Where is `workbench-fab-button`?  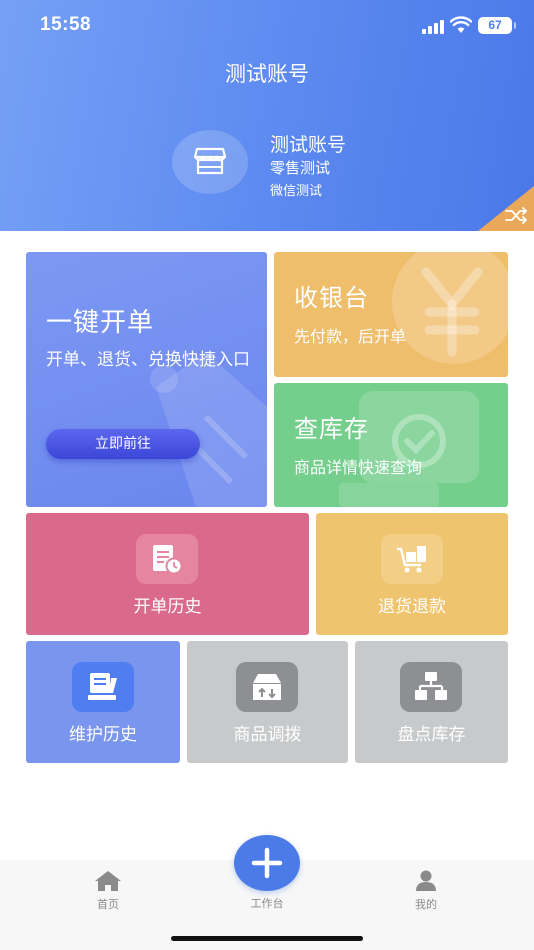 workbench-fab-button is located at coordinates (267, 863).